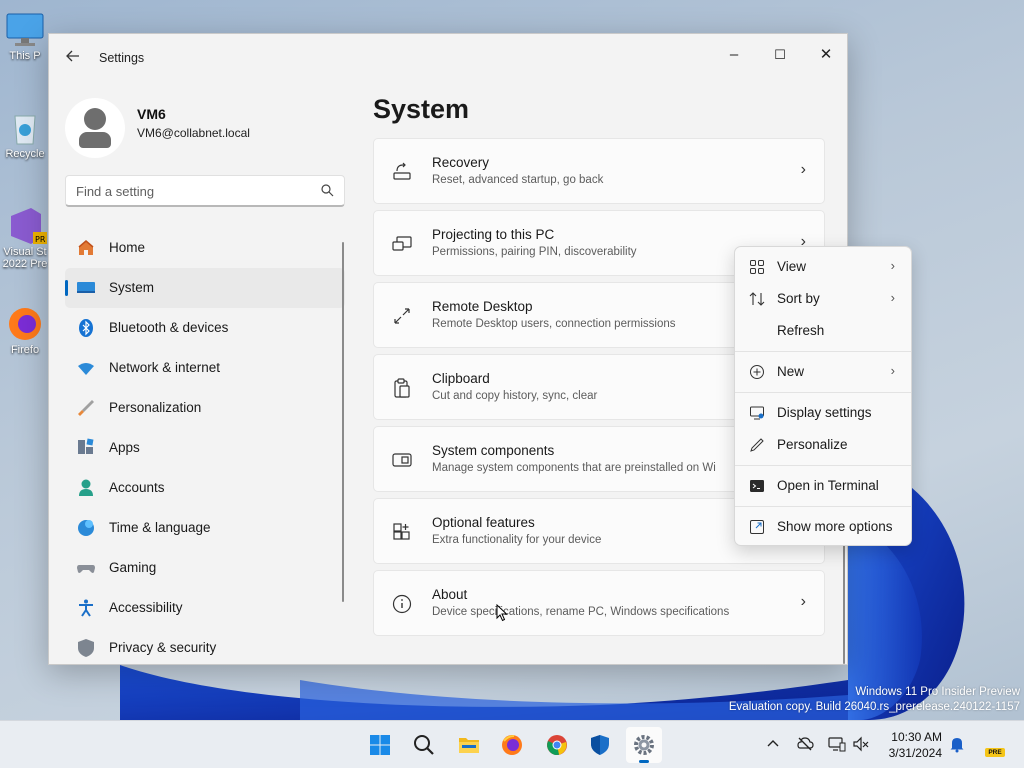 This screenshot has width=1024, height=768. Describe the element at coordinates (205, 368) in the screenshot. I see `sidebar-item-network: Network & internet` at that location.